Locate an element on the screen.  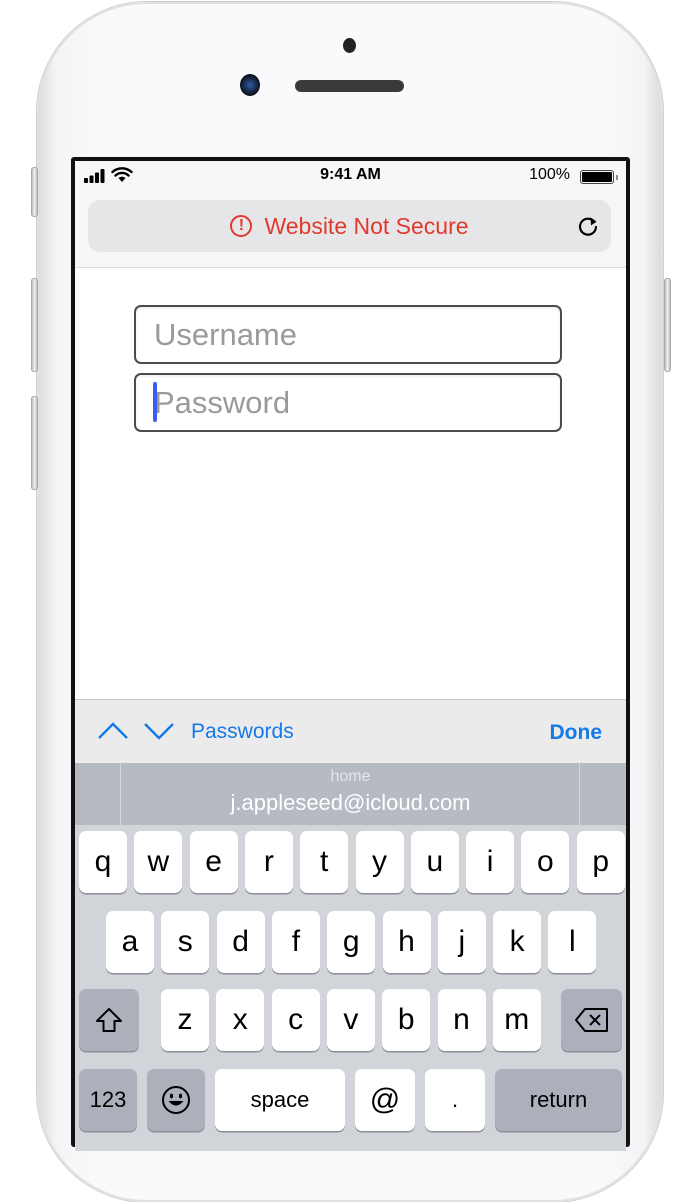
username-input is located at coordinates (348, 334).